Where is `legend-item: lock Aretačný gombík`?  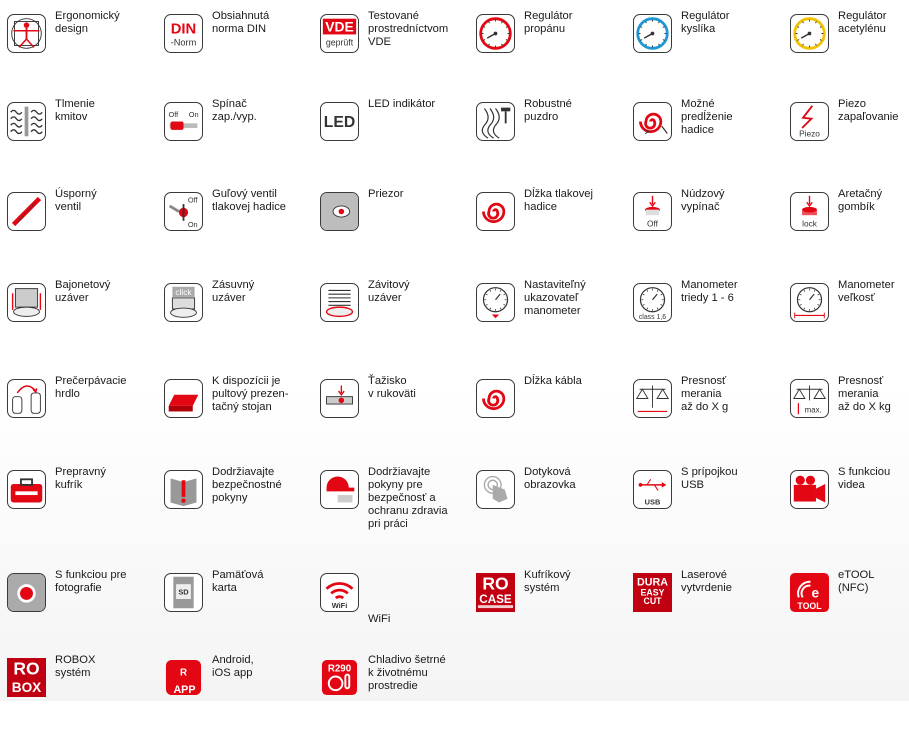
legend-item: lock Aretačný gombík is located at coordinates (846, 224).